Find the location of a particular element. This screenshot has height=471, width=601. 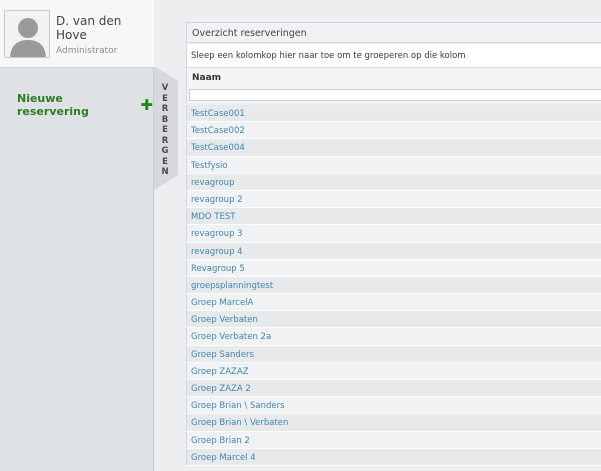

user-profile: D. van den Hove Administrator is located at coordinates (77, 34).